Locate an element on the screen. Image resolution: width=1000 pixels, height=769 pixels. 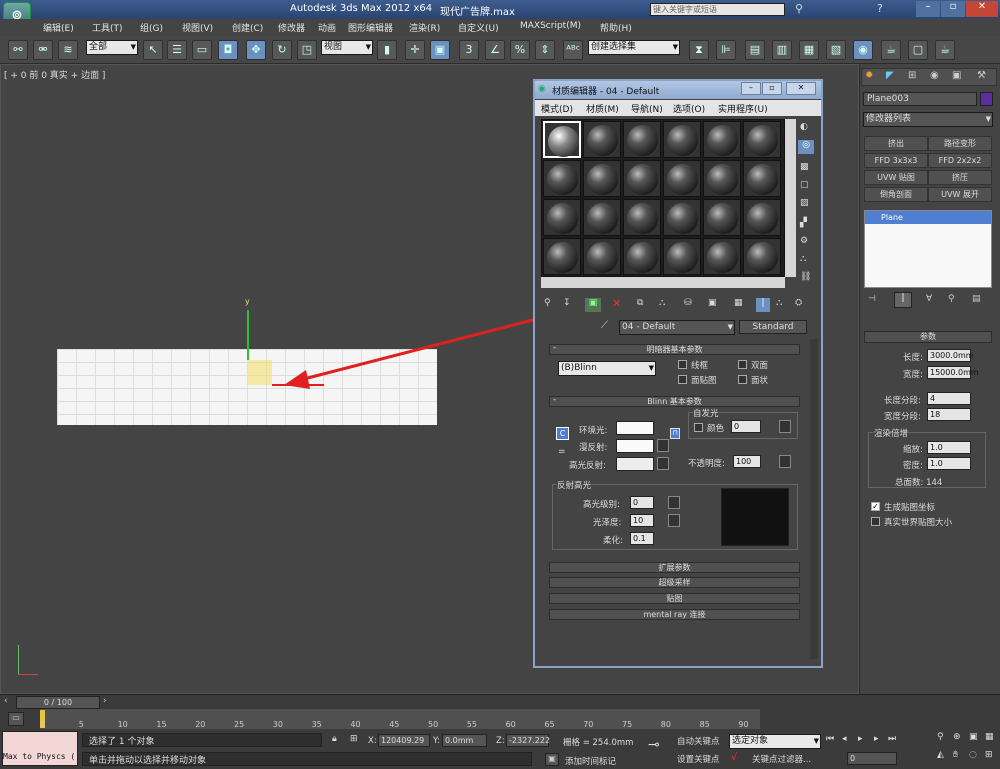
extrude-button: 挤出 is located at coordinates (896, 143).